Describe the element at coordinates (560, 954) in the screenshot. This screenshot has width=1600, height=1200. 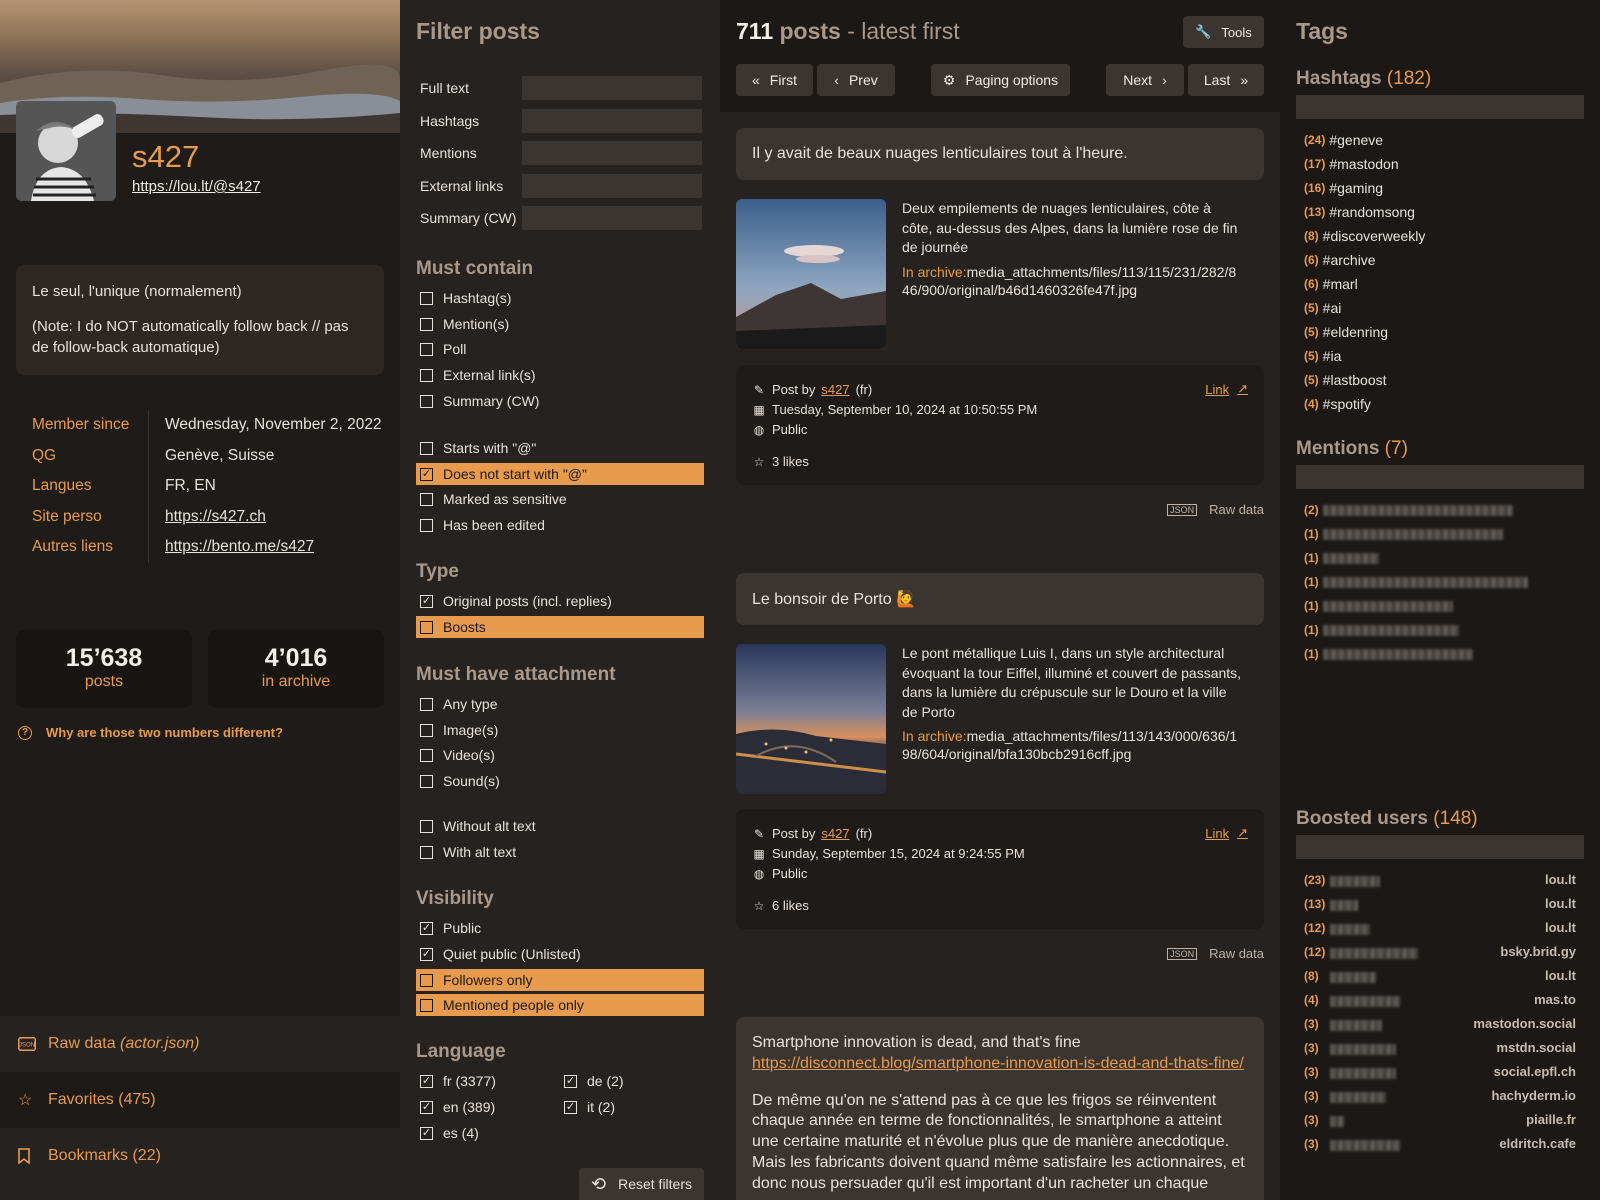
I see `checkbox-unlisted: ✓ Quiet public (Unlisted)` at that location.